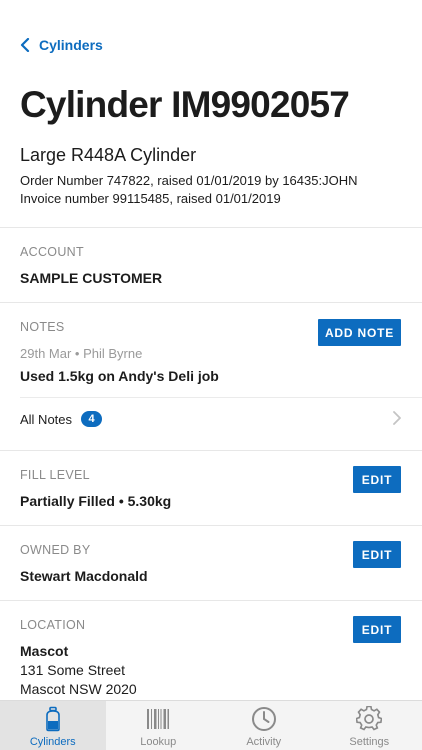  Describe the element at coordinates (78, 689) in the screenshot. I see `location-suburb: Mascot NSW 2020` at that location.